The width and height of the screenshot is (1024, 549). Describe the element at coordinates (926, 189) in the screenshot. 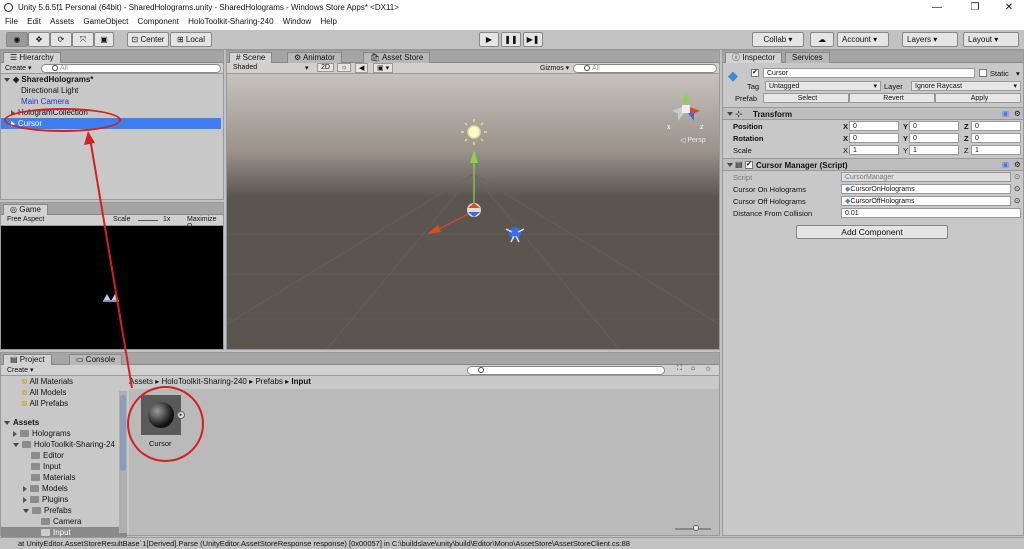

I see `cursor-on-field: ◆CursorOnHolograms` at that location.